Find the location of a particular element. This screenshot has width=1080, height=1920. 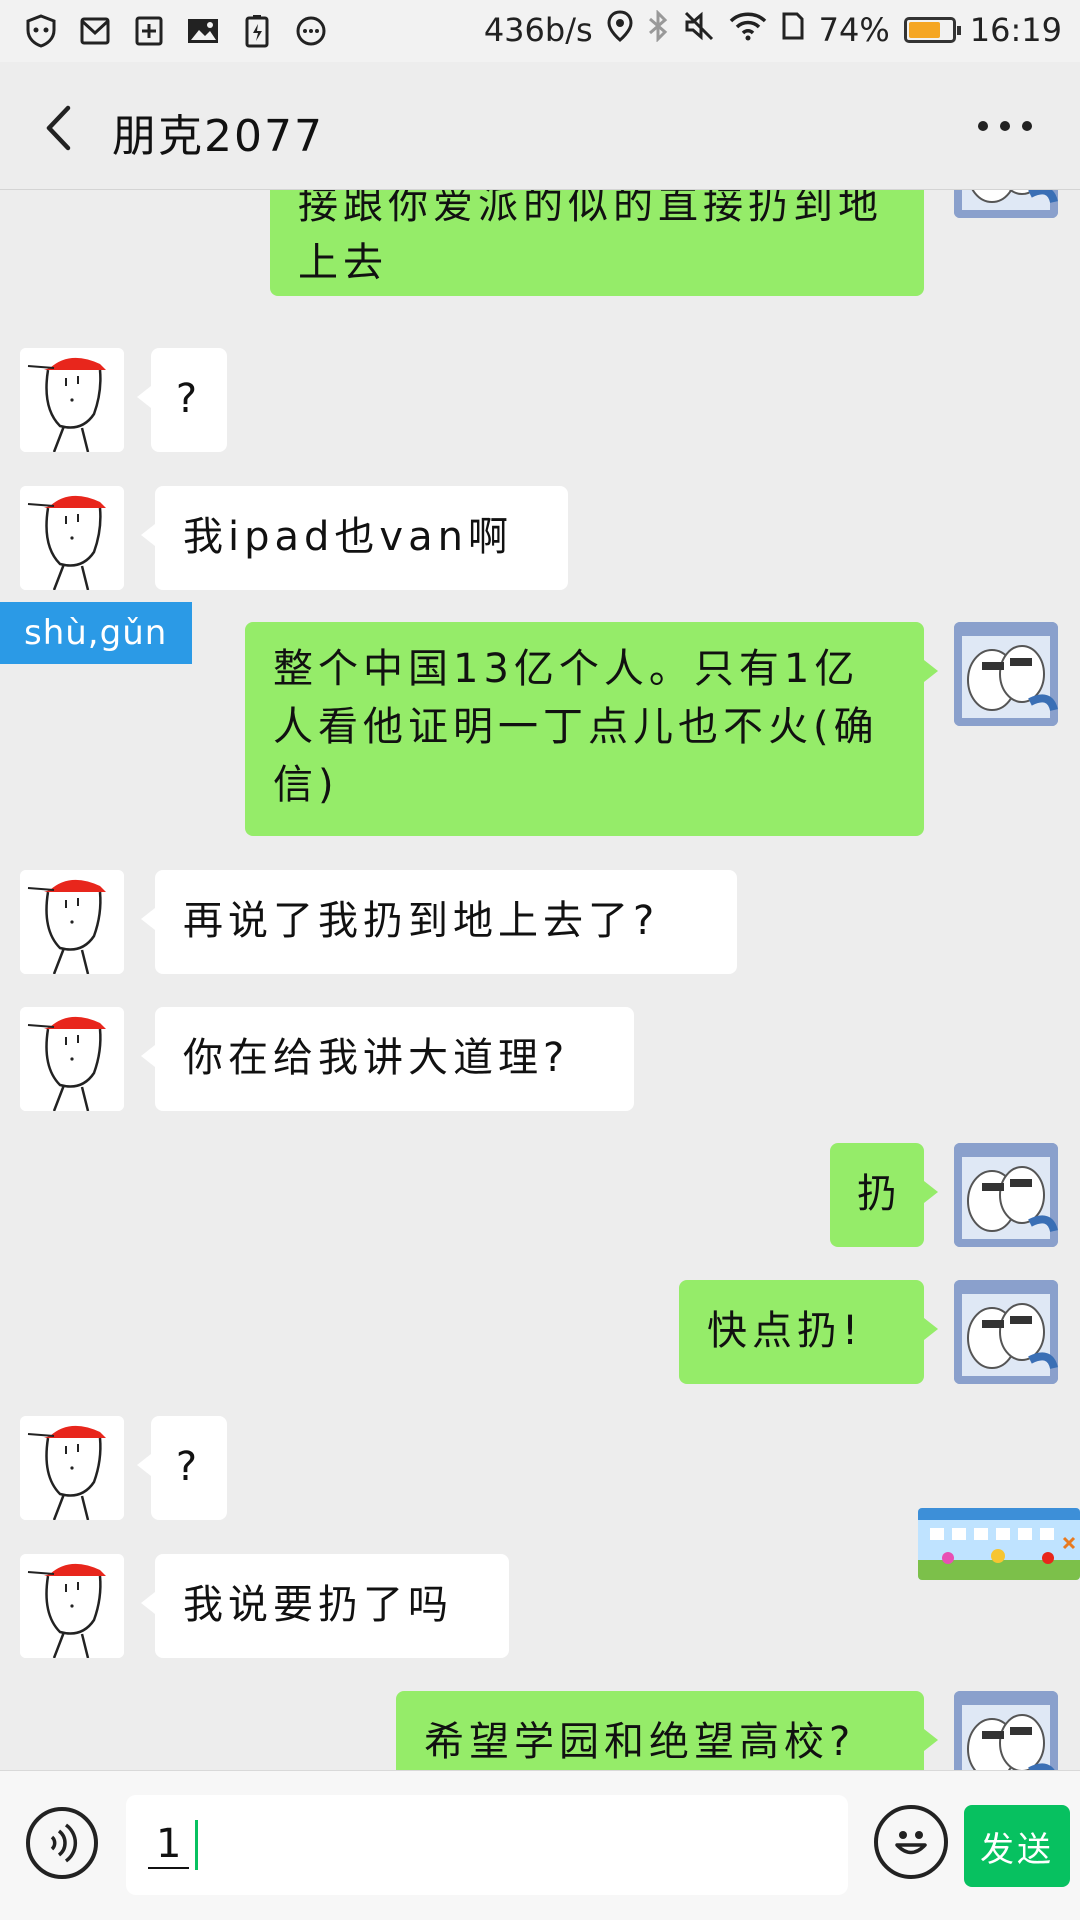

emoji-button is located at coordinates (911, 1842).